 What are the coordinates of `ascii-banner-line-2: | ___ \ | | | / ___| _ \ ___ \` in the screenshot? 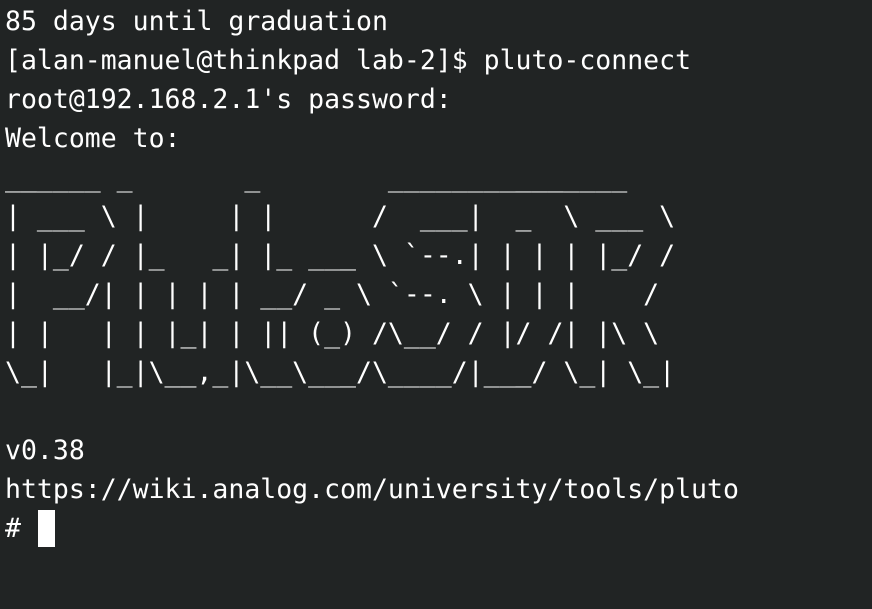 It's located at (340, 216).